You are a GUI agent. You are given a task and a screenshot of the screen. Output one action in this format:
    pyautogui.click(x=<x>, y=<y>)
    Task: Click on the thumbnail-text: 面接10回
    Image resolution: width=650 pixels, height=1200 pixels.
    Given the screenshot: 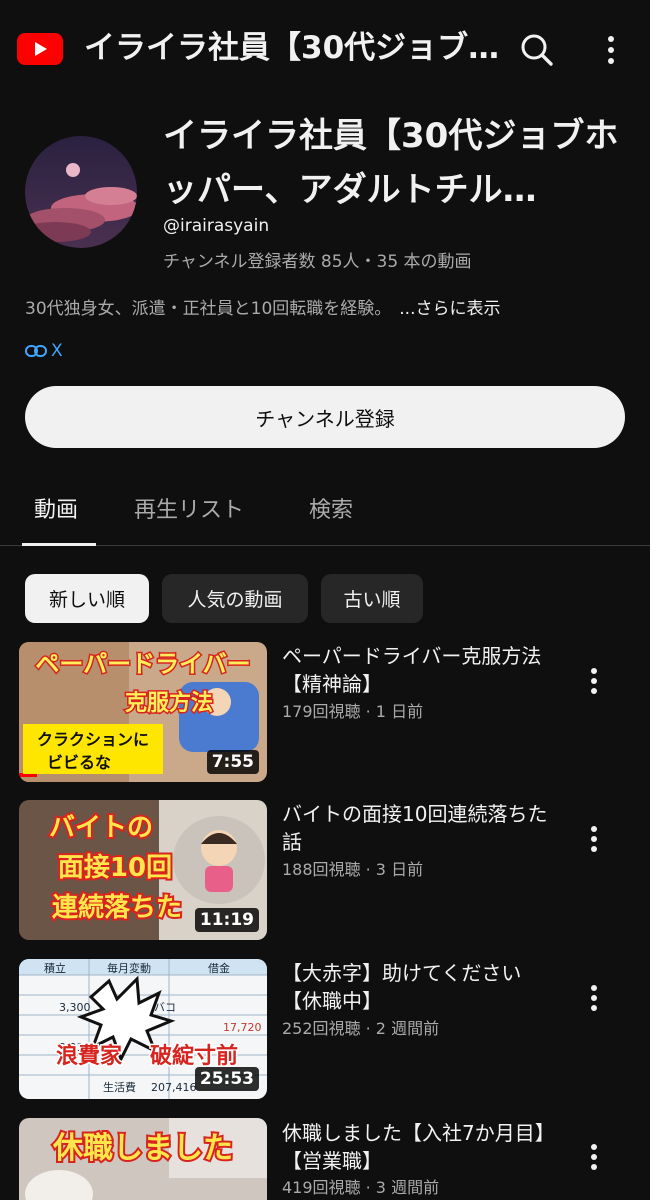 What is the action you would take?
    pyautogui.click(x=115, y=868)
    